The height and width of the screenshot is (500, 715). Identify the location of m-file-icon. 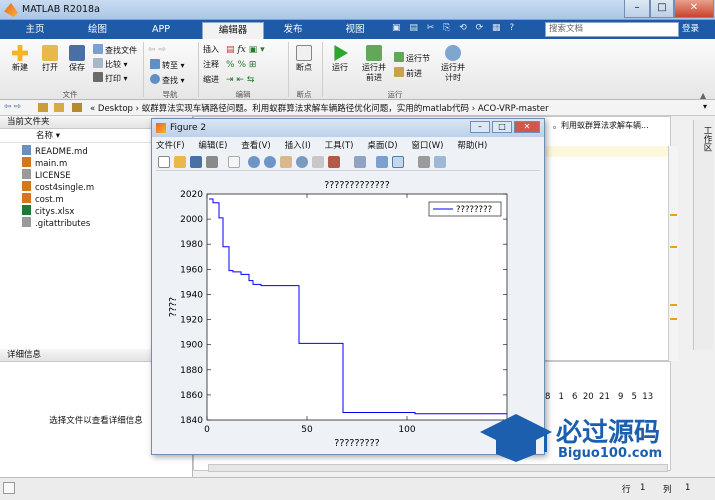
(26, 186).